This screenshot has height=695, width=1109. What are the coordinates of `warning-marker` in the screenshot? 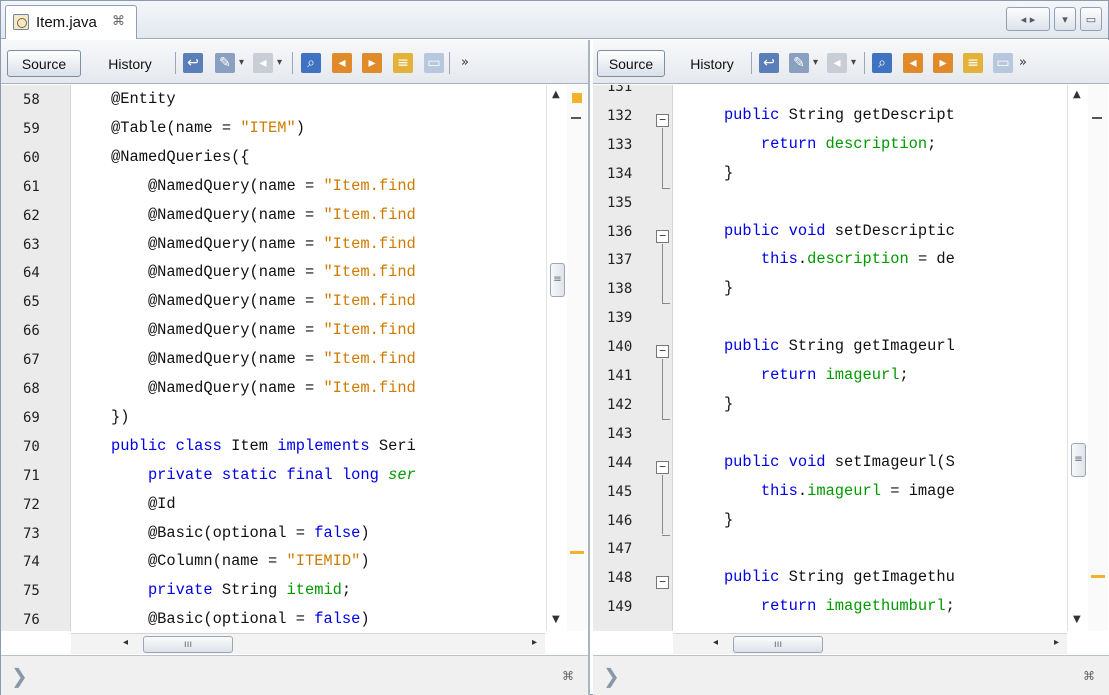 It's located at (577, 98).